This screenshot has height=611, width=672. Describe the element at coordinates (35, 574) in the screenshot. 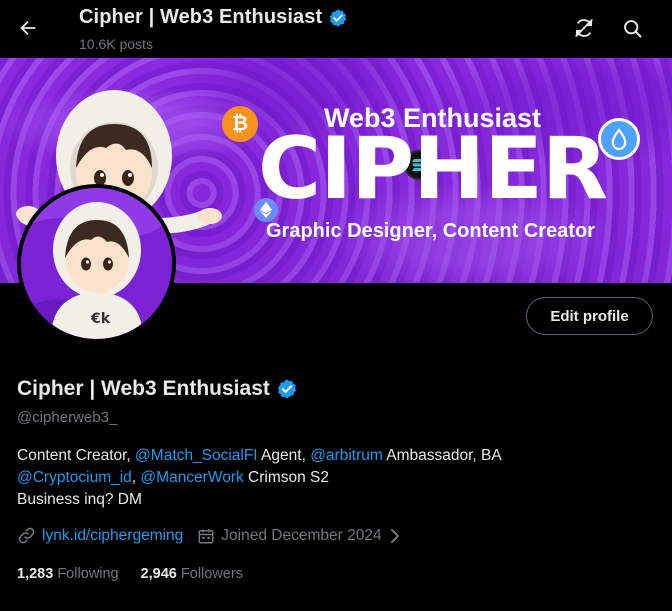

I see `following-count: 1,283` at that location.